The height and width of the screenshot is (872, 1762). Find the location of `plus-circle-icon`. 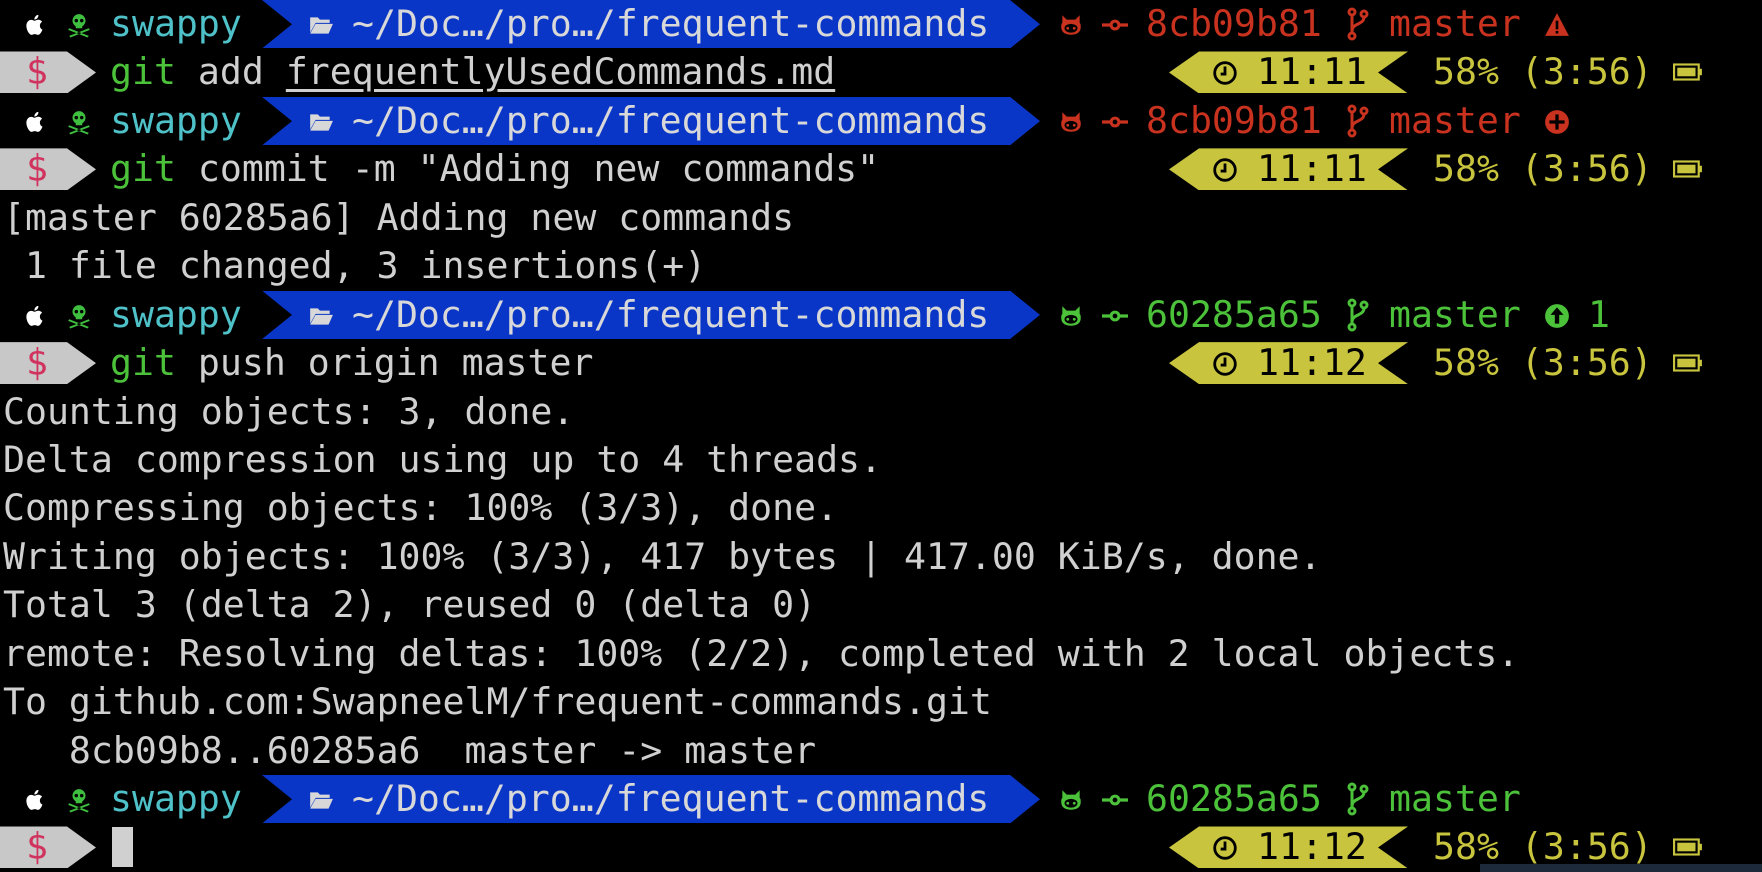

plus-circle-icon is located at coordinates (1557, 122).